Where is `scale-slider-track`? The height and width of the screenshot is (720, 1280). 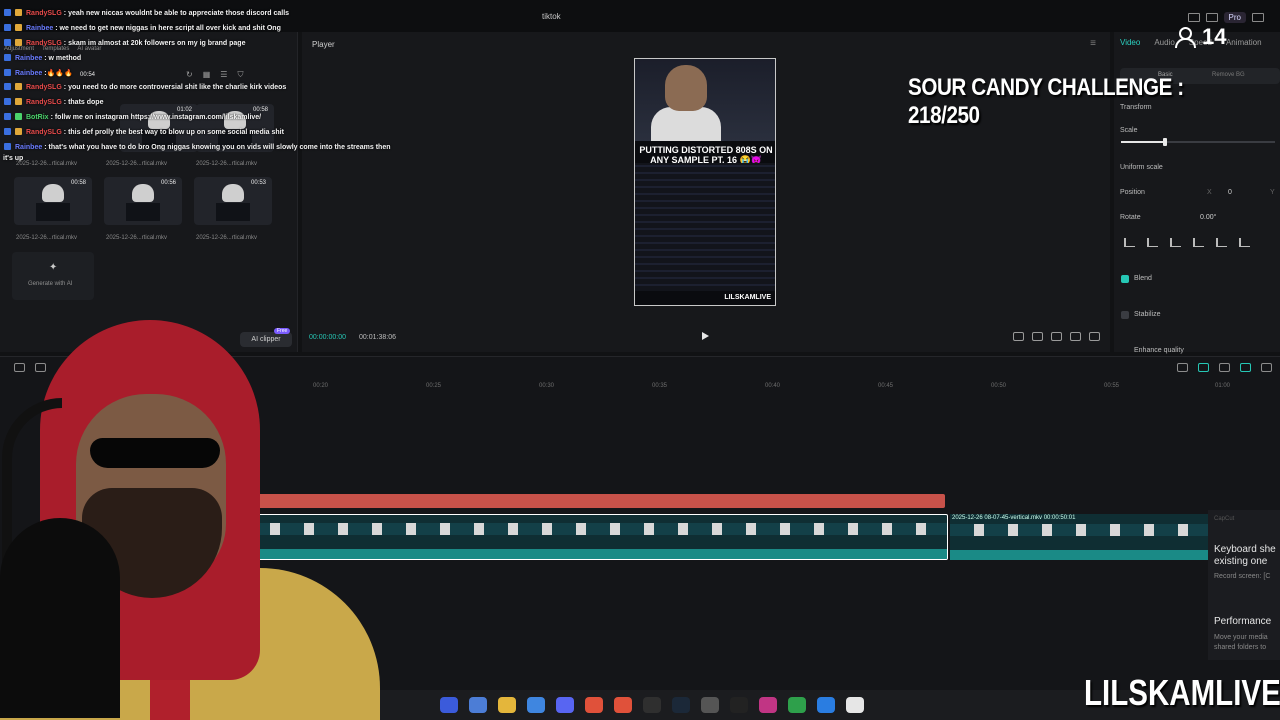
scale-slider-track is located at coordinates (1220, 142).